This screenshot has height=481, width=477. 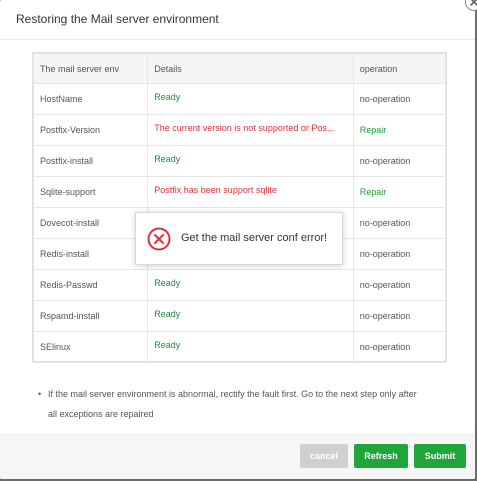 I want to click on env-name: Redis-install, so click(x=90, y=254).